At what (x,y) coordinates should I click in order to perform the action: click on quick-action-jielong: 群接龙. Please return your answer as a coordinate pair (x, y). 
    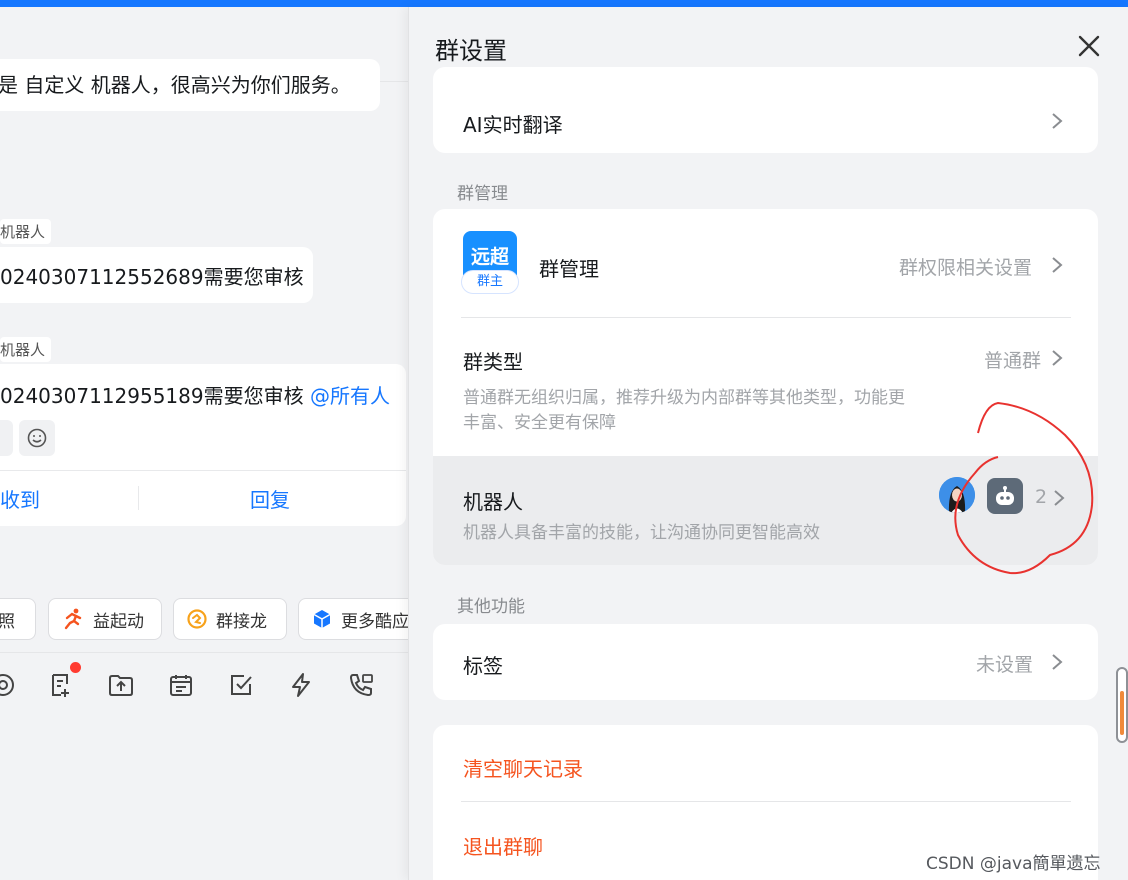
    Looking at the image, I should click on (230, 619).